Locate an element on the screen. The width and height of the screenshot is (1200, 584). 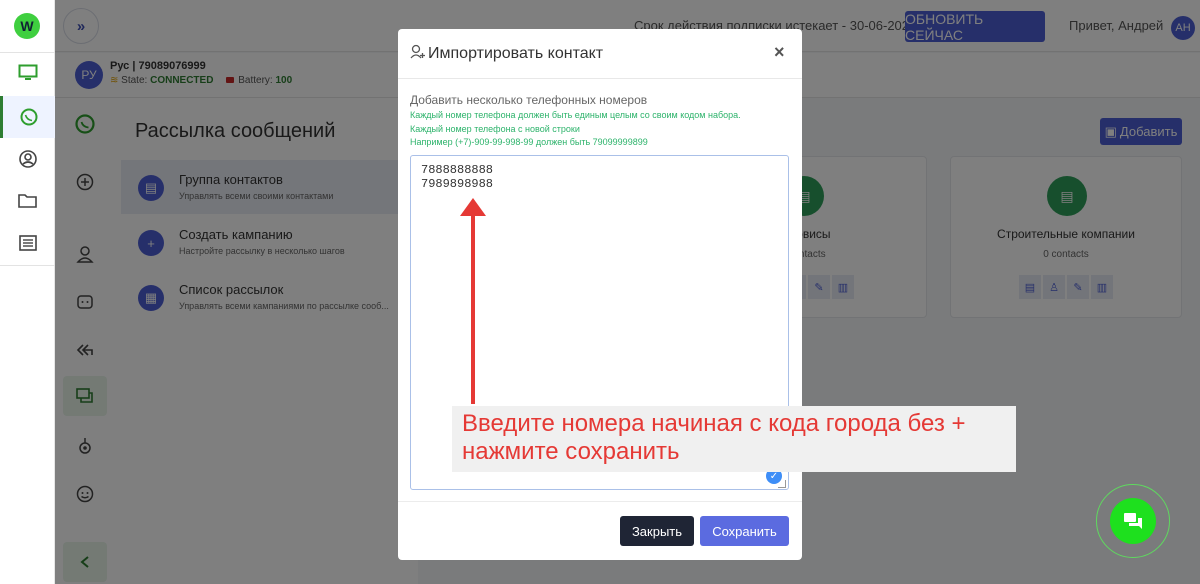
close-icon: × is located at coordinates (779, 52).